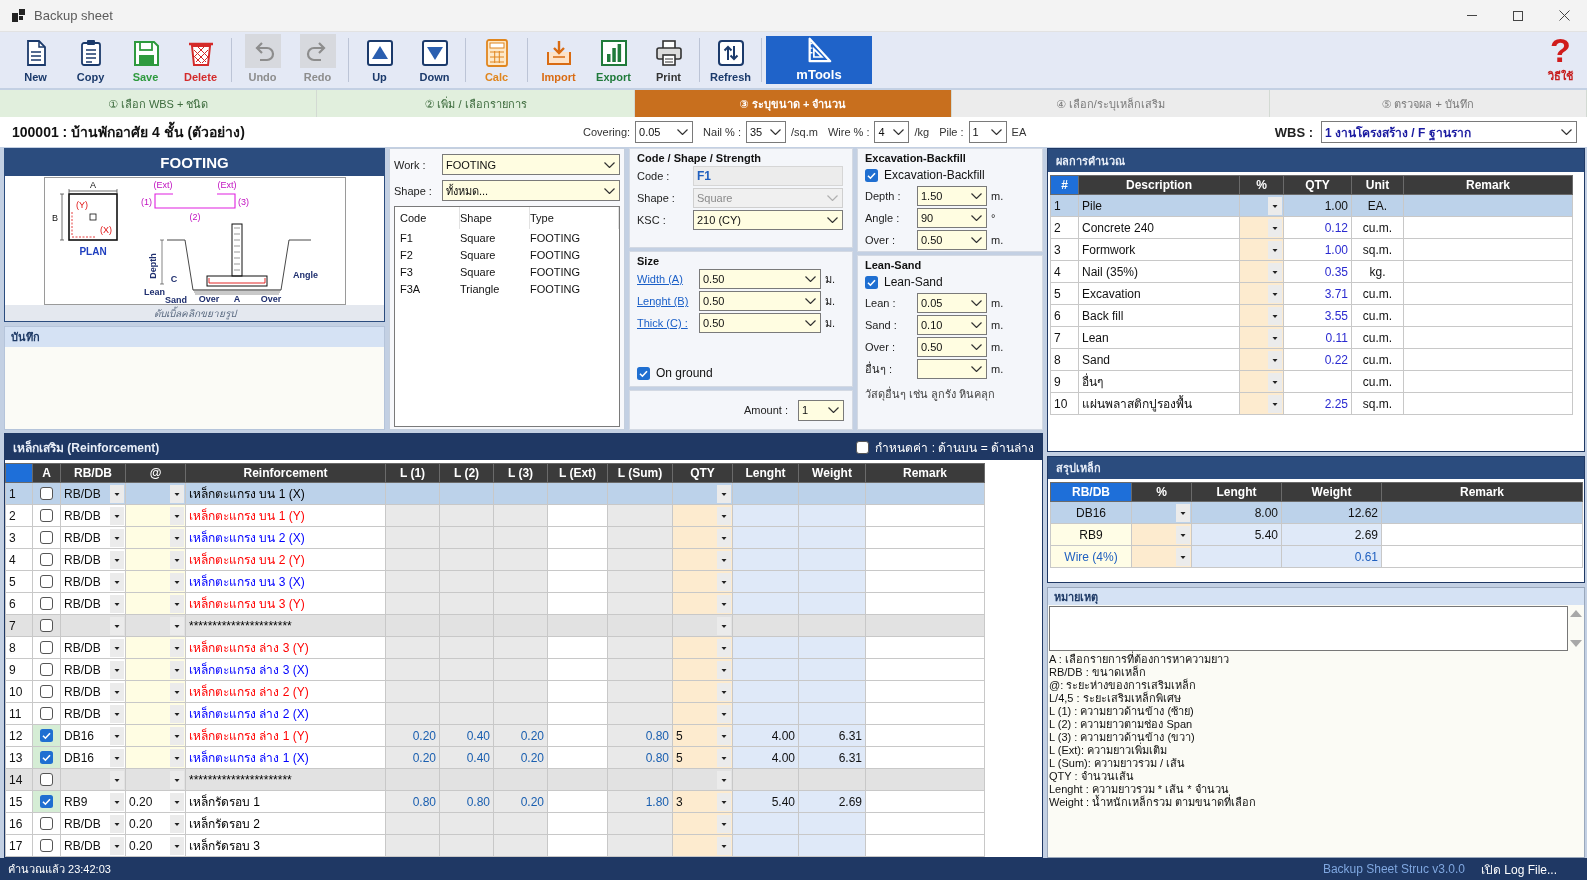 The image size is (1587, 880). I want to click on table-row: 16 RB/DB 0.20 เหล็กรัดรอบ 2, so click(495, 823).